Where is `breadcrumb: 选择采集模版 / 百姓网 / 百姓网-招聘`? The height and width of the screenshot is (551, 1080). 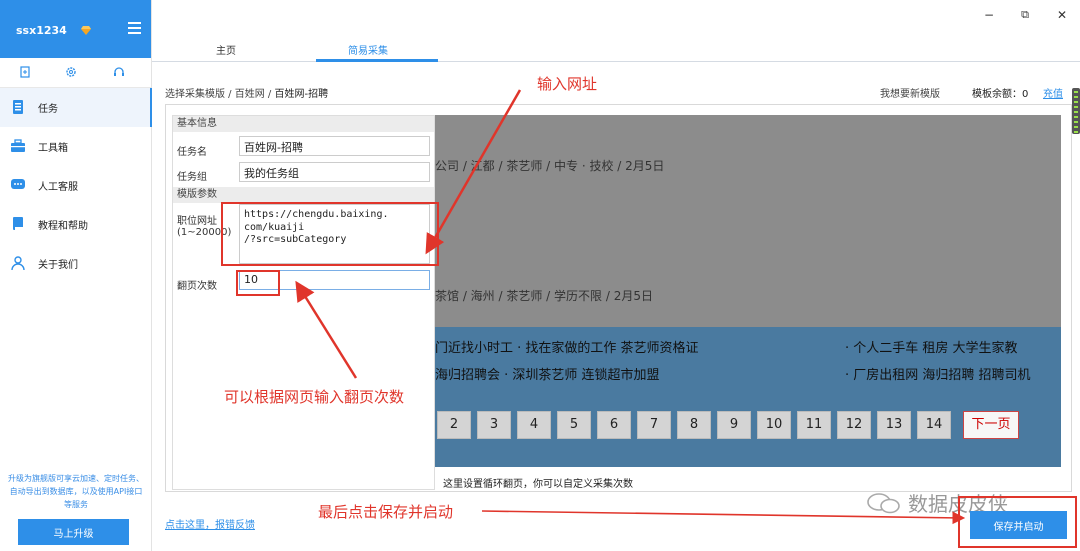
breadcrumb: 选择采集模版 / 百姓网 / 百姓网-招聘 is located at coordinates (246, 92).